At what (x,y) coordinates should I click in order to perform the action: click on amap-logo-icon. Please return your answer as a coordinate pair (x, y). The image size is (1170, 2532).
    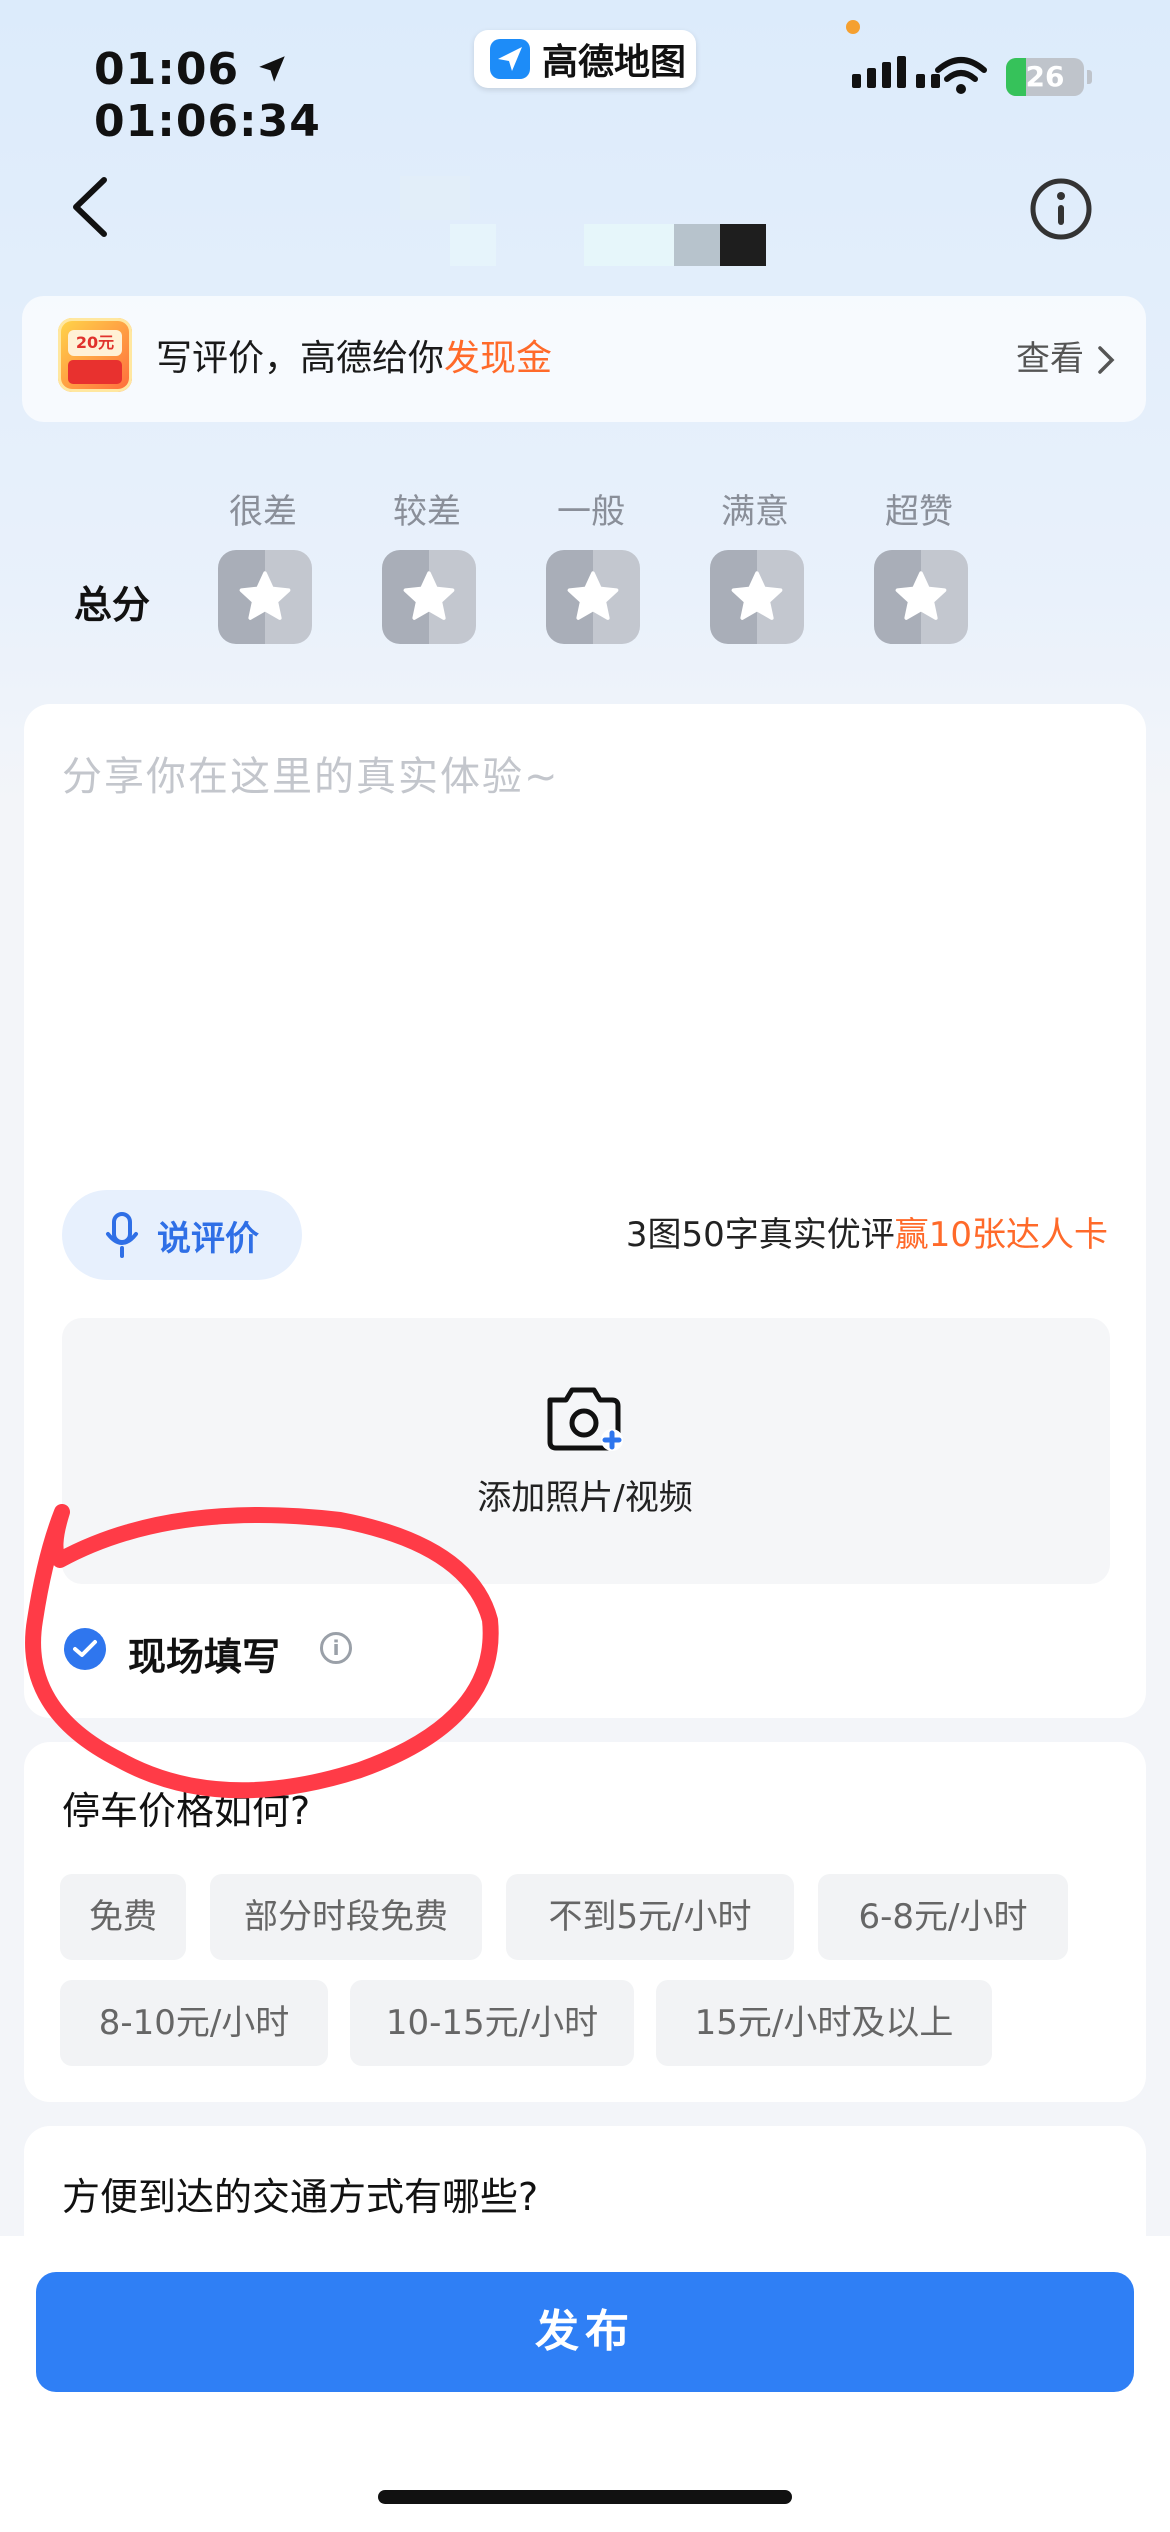
    Looking at the image, I should click on (510, 59).